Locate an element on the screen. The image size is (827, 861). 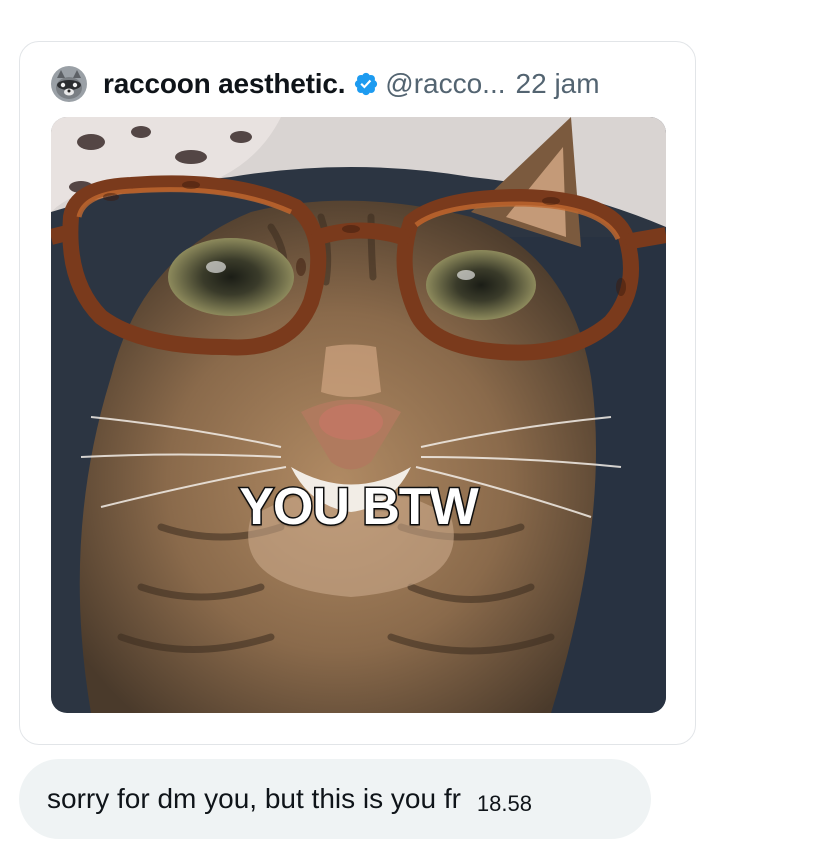
post-header: raccoon aesthetic. @racco... 22 jam is located at coordinates (325, 84).